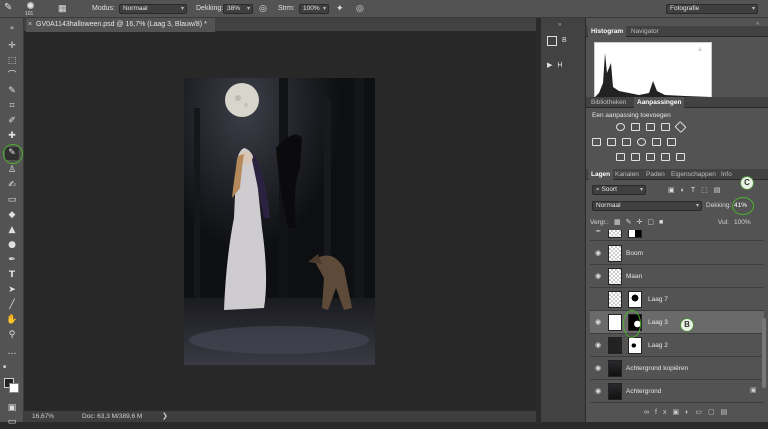 This screenshot has height=429, width=768. What do you see at coordinates (565, 66) in the screenshot?
I see `actions-panel-button: ▶ H` at bounding box center [565, 66].